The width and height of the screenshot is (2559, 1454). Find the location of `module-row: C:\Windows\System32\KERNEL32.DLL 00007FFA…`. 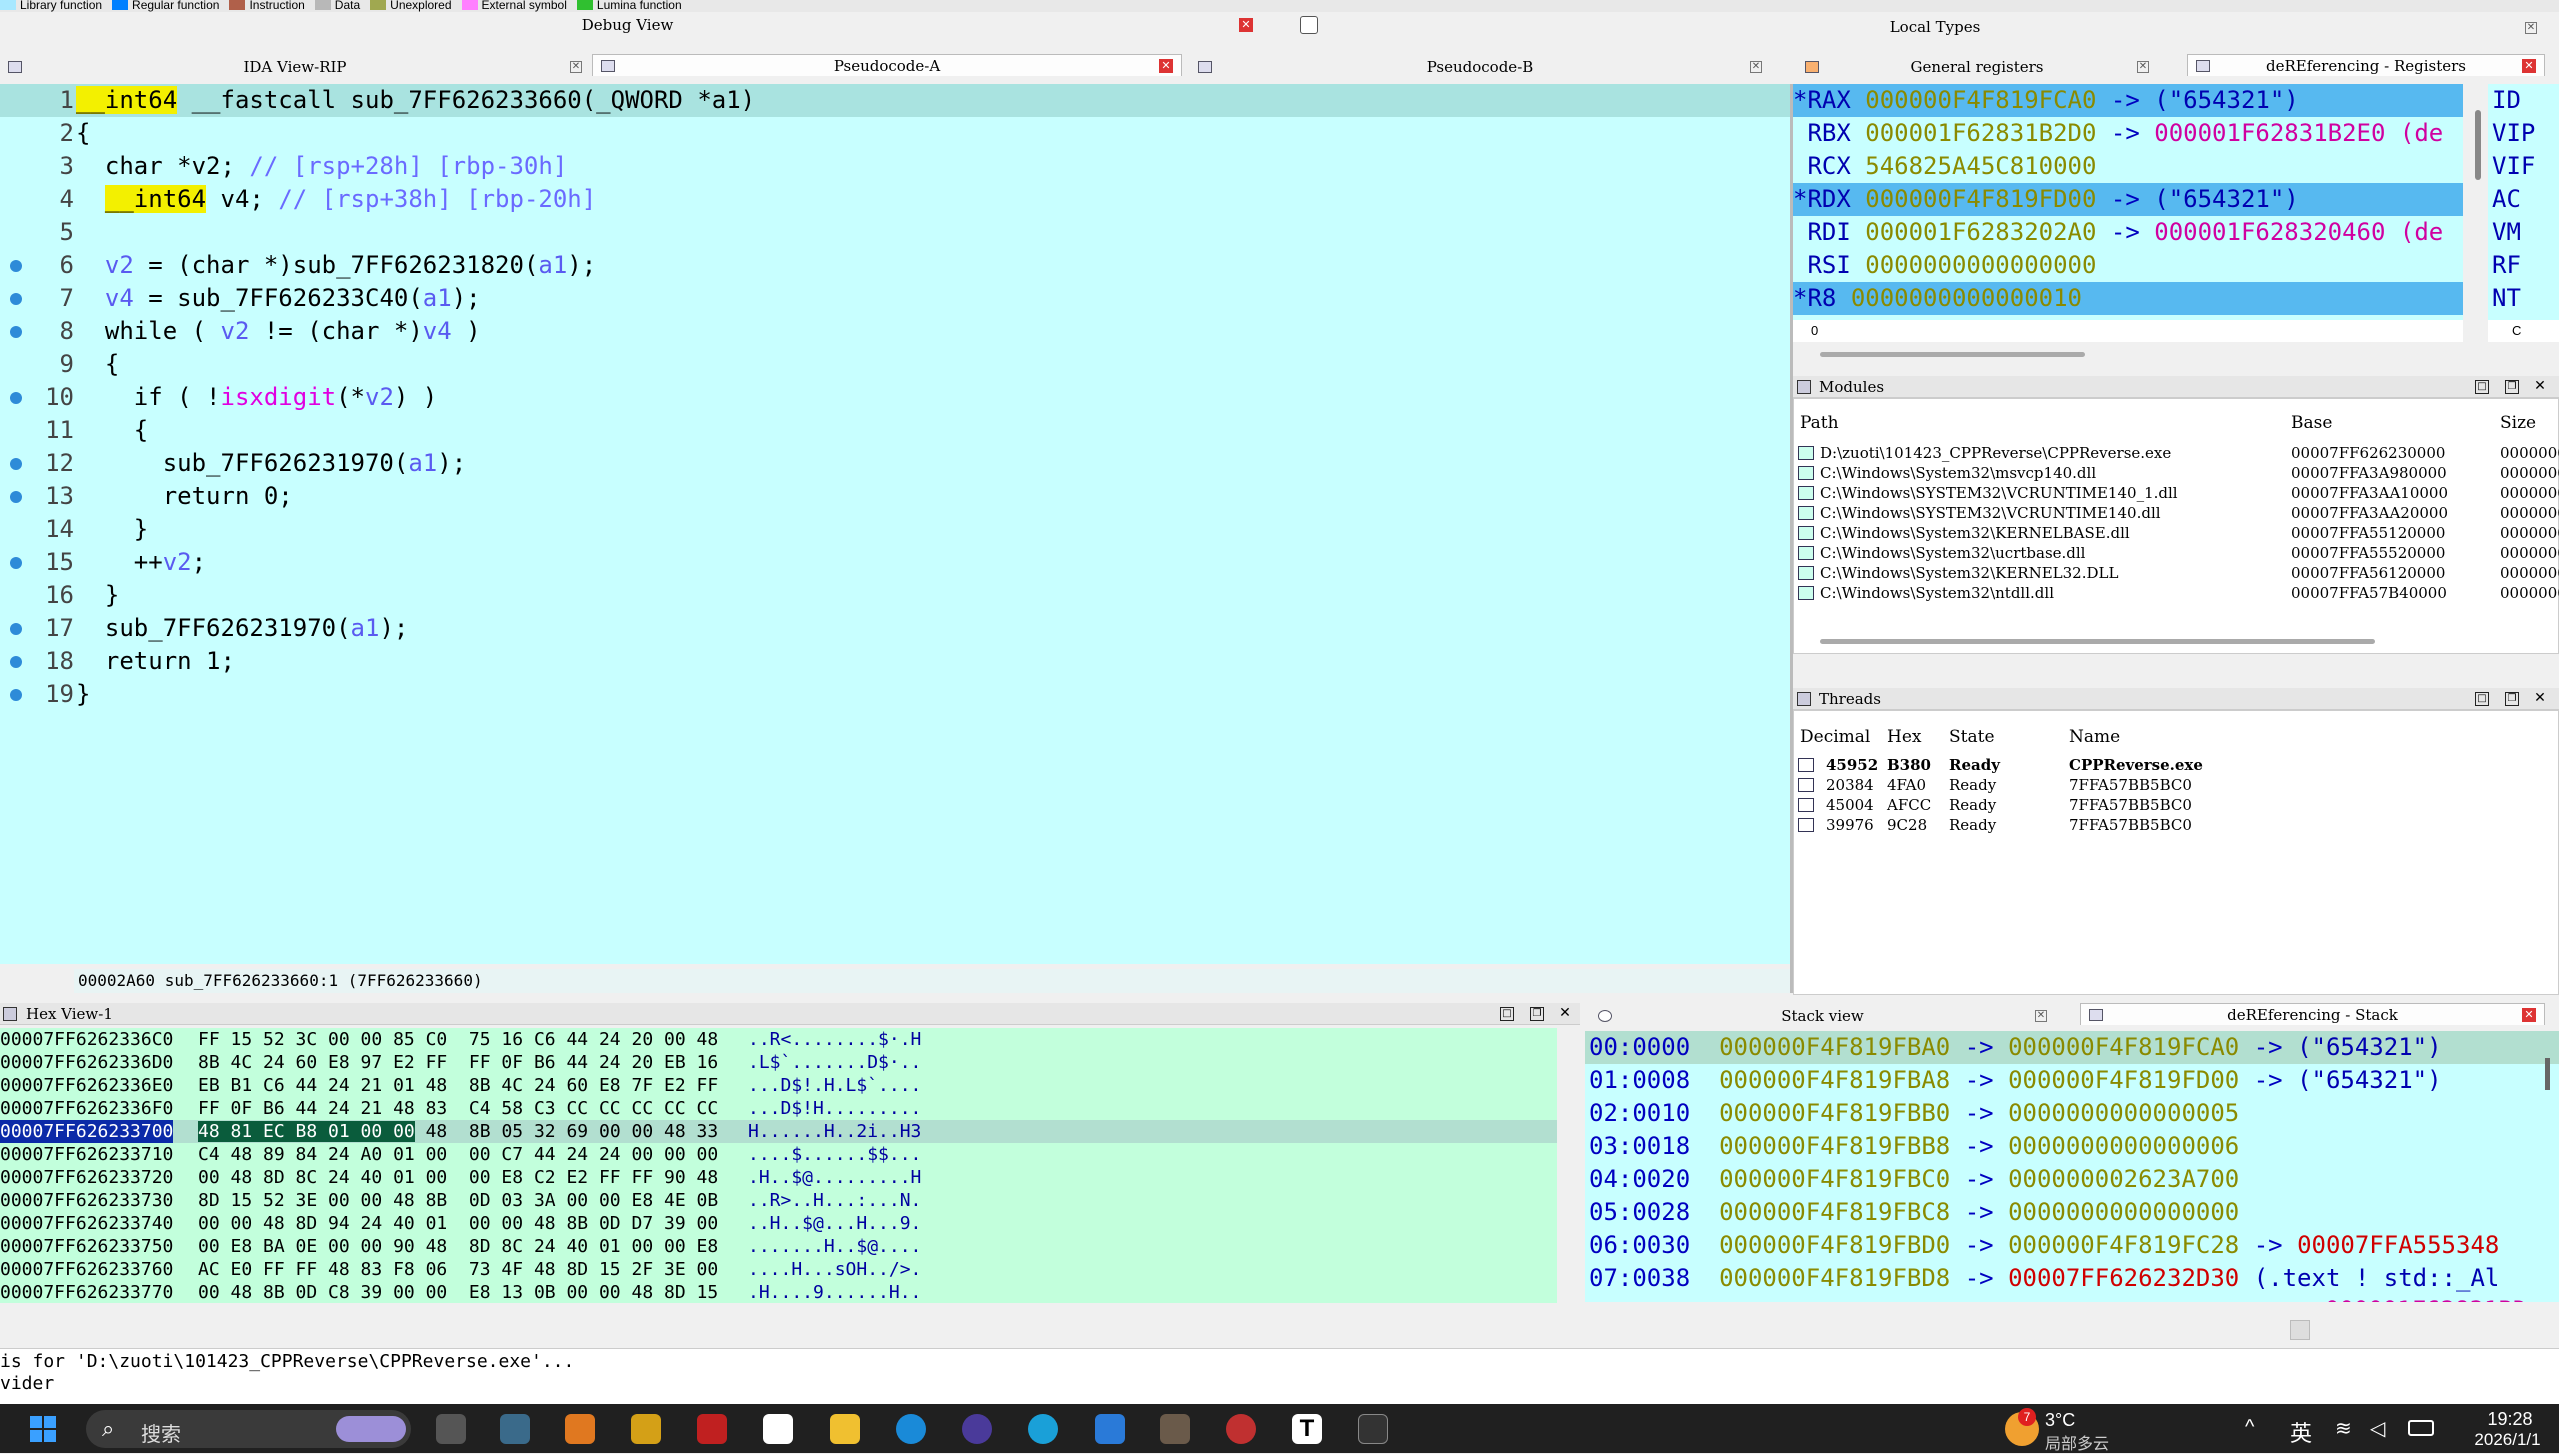

module-row: C:\Windows\System32\KERNEL32.DLL 00007FFA… is located at coordinates (2176, 573).